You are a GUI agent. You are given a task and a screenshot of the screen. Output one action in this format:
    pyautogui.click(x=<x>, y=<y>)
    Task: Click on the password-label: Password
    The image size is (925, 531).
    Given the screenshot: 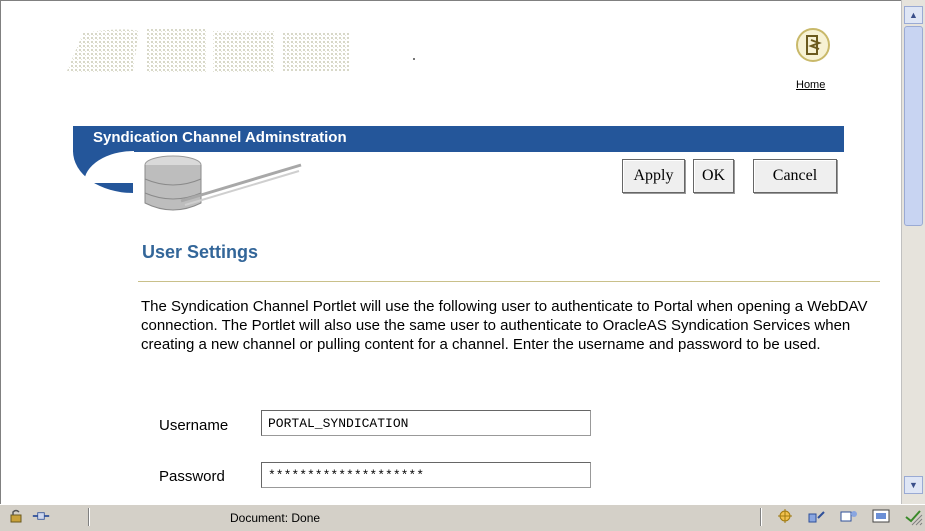 What is the action you would take?
    pyautogui.click(x=192, y=476)
    